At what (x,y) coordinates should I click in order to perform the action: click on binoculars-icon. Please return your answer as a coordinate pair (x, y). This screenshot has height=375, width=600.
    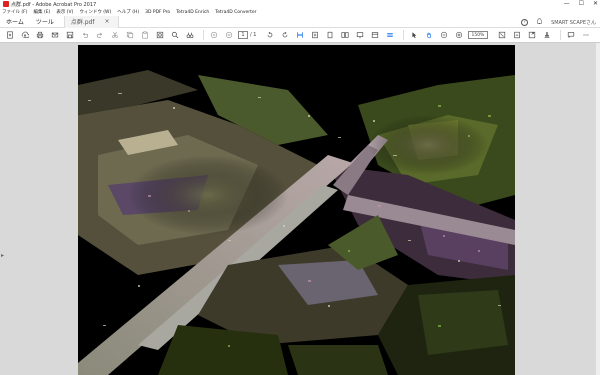
    Looking at the image, I should click on (189, 35).